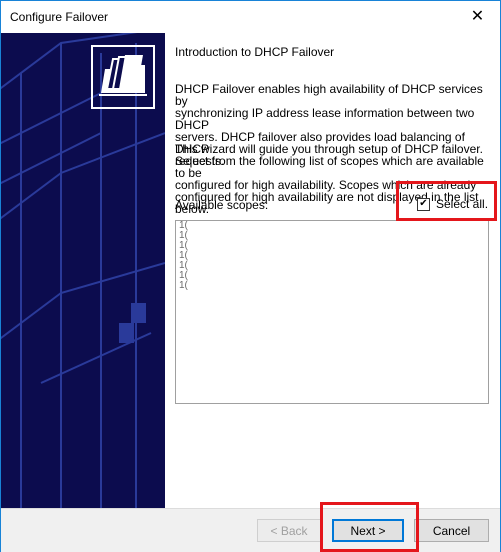 This screenshot has height=552, width=501. Describe the element at coordinates (423, 204) in the screenshot. I see `checkbox-checked-icon: ✔` at that location.